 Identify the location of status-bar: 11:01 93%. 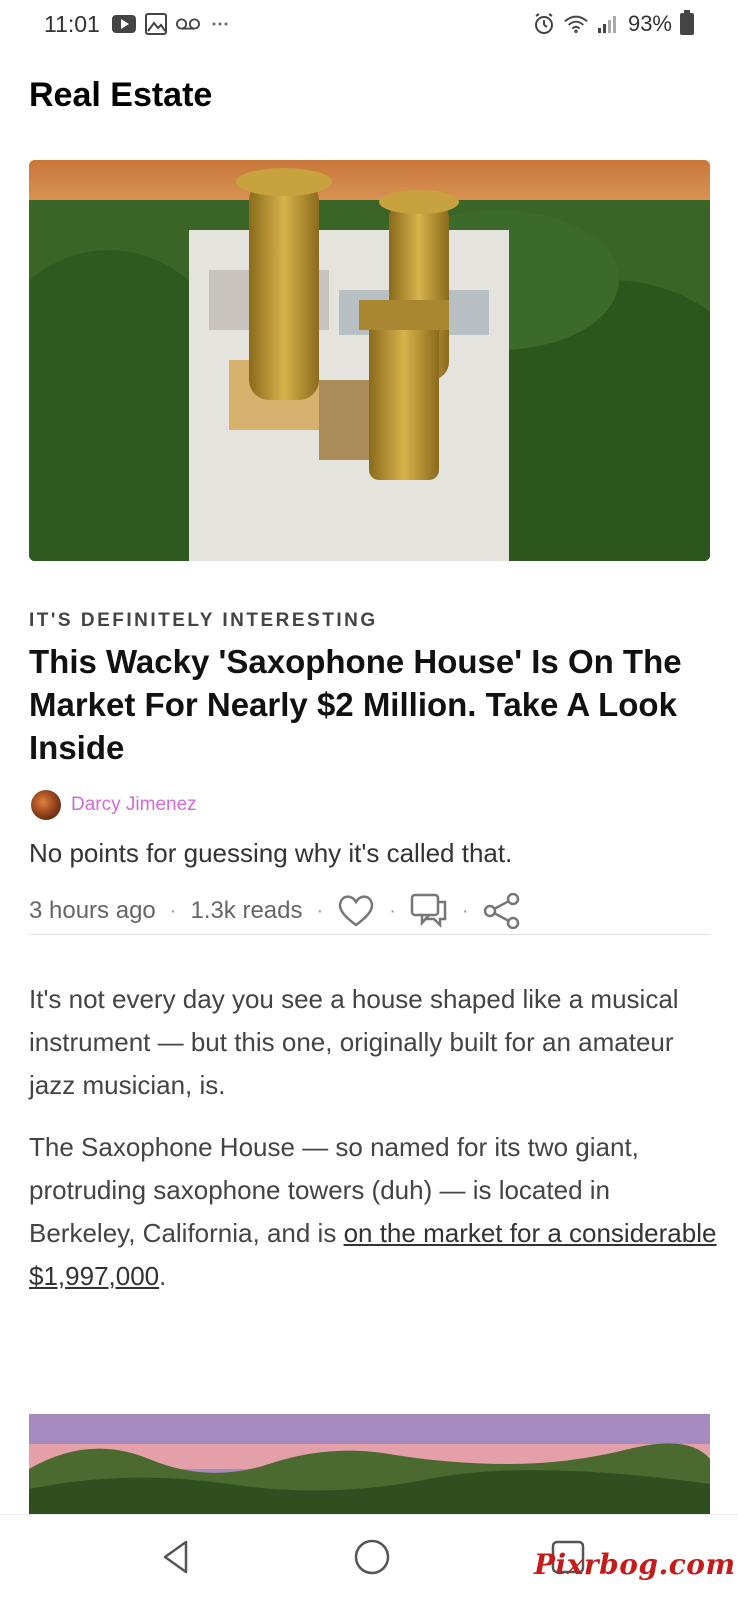
(369, 24).